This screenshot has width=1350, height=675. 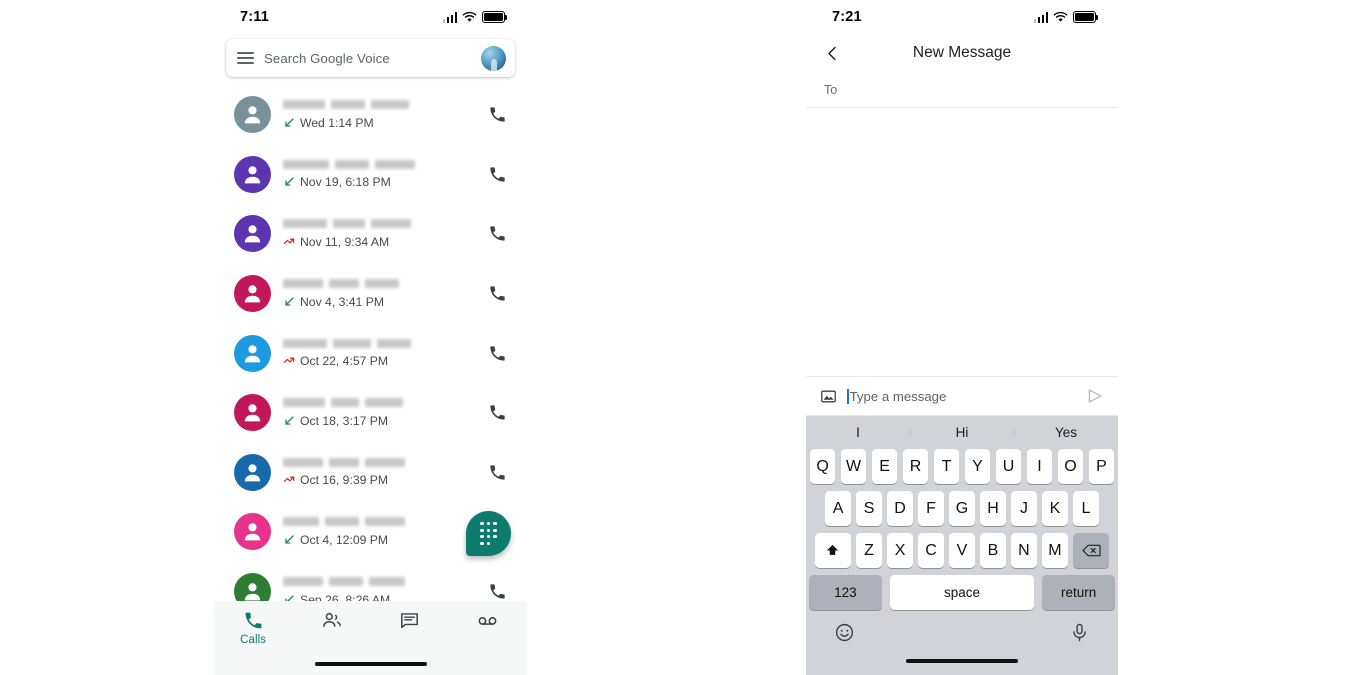 I want to click on call-details: Nov 4, 3:41 PM, so click(x=379, y=294).